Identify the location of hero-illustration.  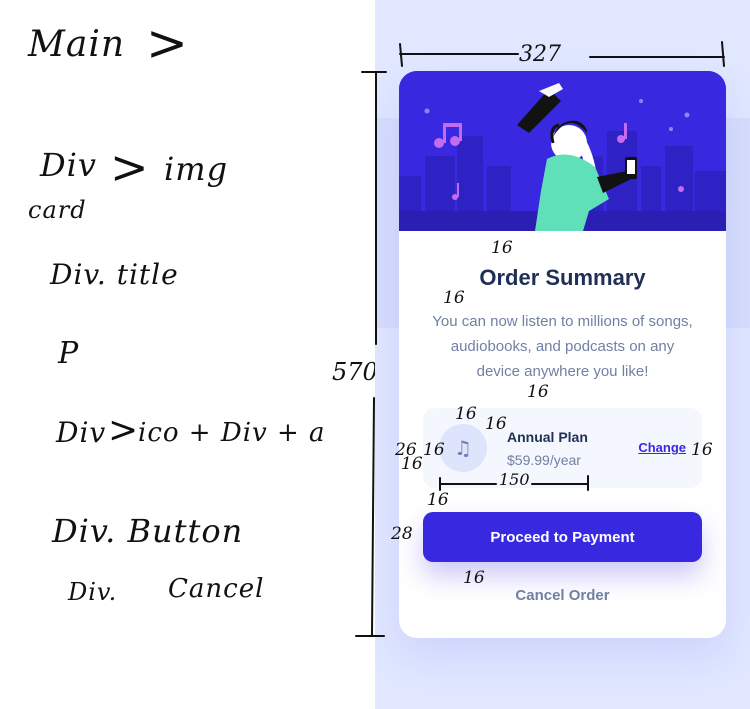
(562, 151).